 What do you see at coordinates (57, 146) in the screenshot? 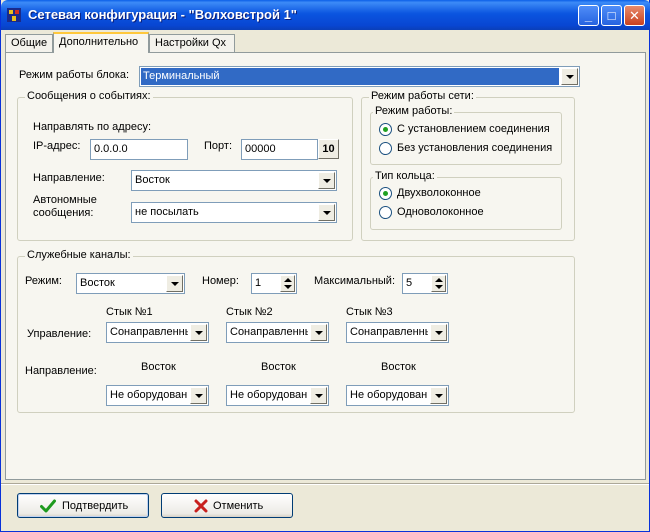
I see `ip-label: IP-адрес:` at bounding box center [57, 146].